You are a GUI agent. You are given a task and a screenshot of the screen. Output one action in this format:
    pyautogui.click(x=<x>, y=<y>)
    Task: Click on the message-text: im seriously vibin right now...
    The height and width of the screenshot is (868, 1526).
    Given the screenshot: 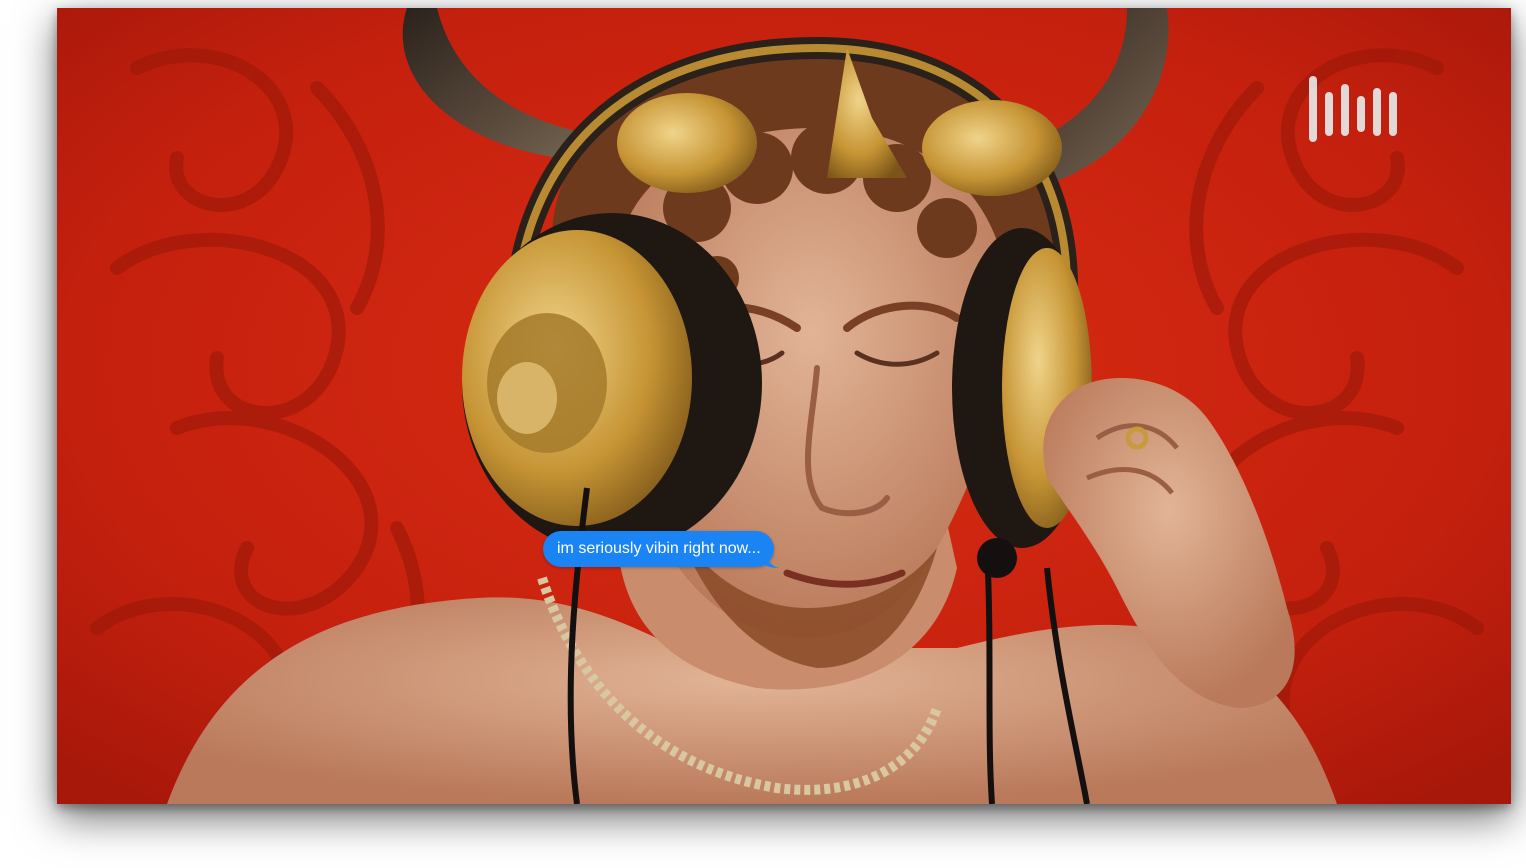 What is the action you would take?
    pyautogui.click(x=659, y=548)
    